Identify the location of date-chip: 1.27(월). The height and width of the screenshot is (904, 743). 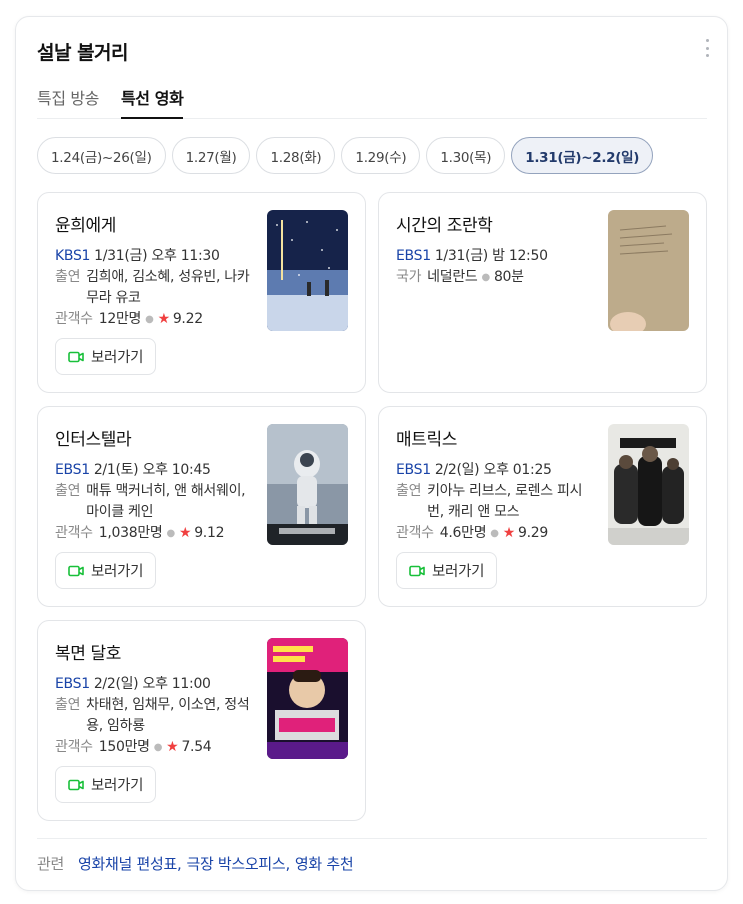
(211, 155).